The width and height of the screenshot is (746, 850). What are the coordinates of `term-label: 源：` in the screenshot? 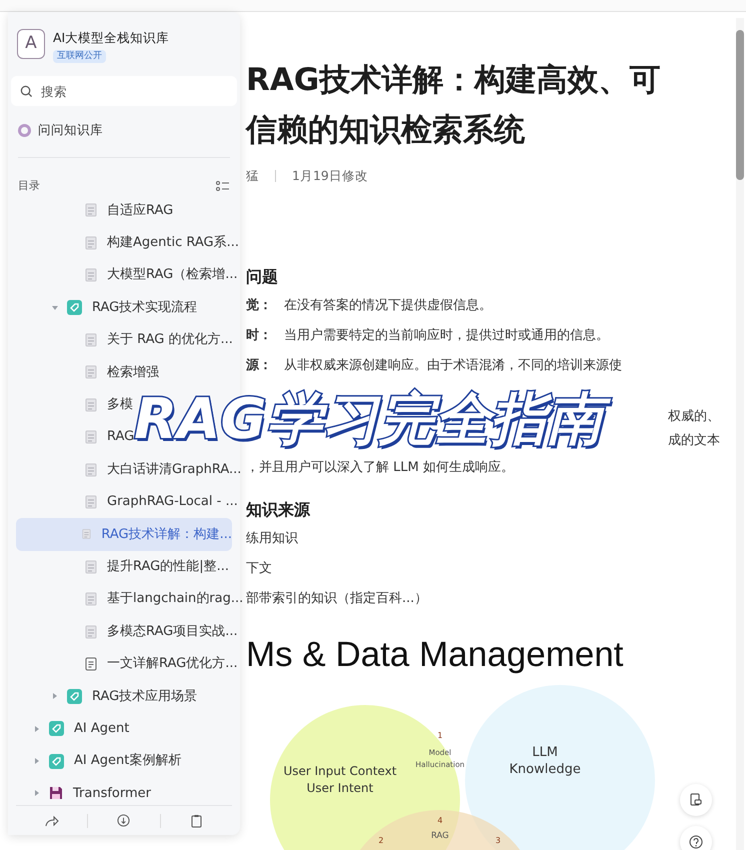 It's located at (259, 366).